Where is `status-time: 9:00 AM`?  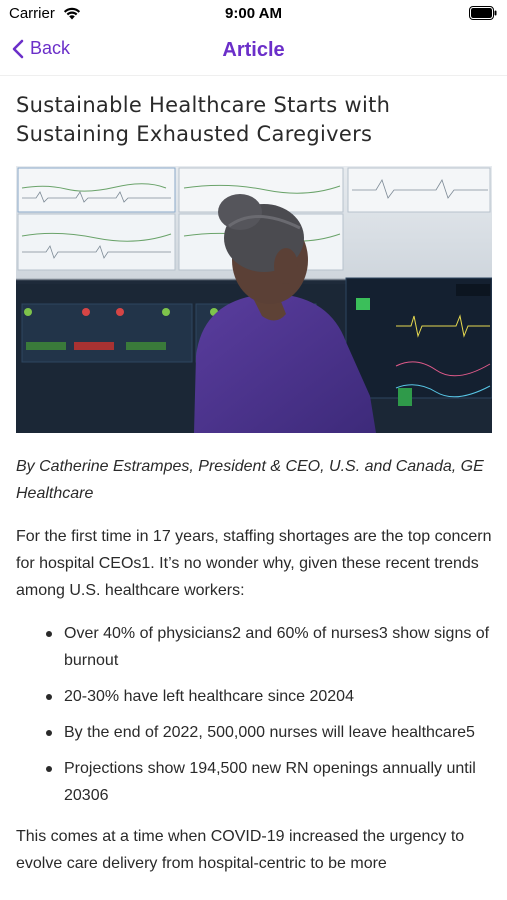
status-time: 9:00 AM is located at coordinates (253, 13).